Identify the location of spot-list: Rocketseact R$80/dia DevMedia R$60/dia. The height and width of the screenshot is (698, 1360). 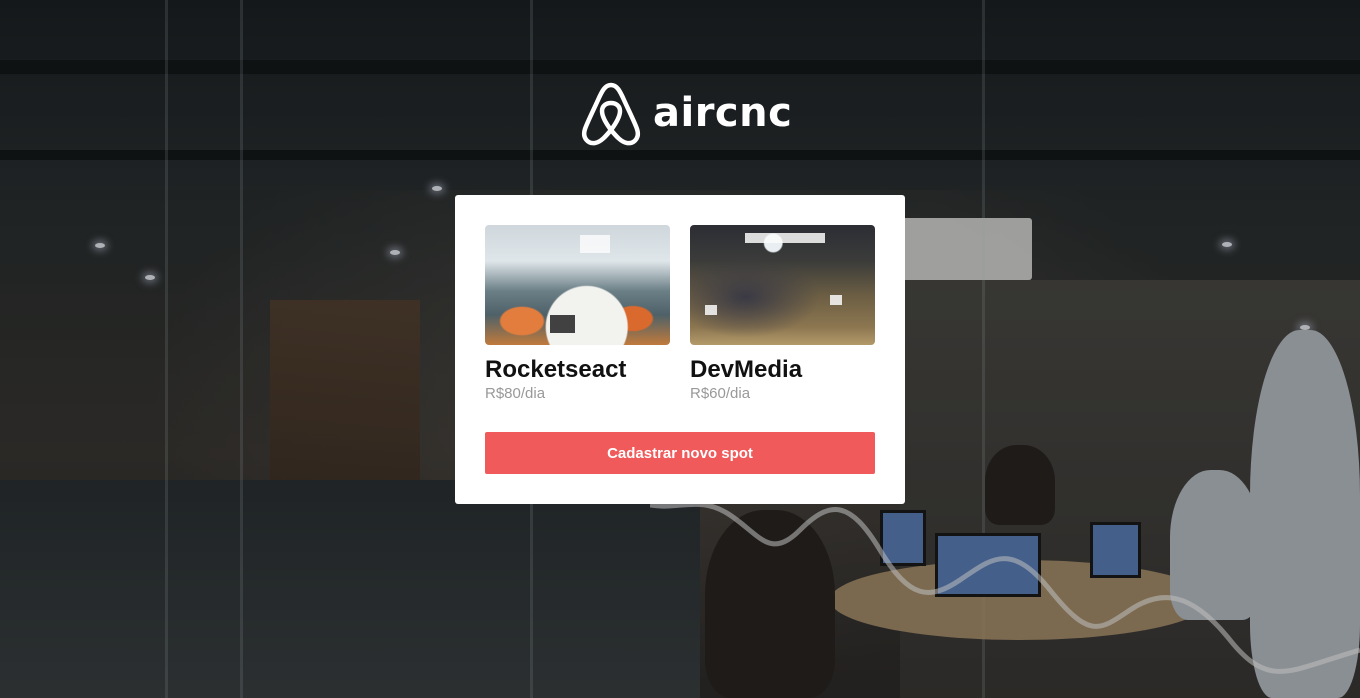
(680, 314).